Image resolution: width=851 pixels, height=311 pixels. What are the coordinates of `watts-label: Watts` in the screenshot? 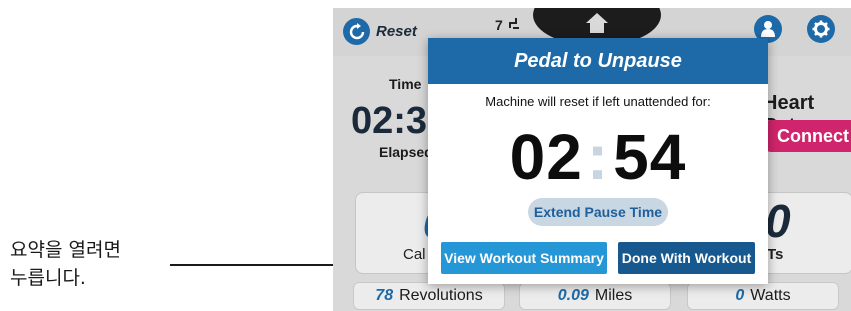 It's located at (770, 295).